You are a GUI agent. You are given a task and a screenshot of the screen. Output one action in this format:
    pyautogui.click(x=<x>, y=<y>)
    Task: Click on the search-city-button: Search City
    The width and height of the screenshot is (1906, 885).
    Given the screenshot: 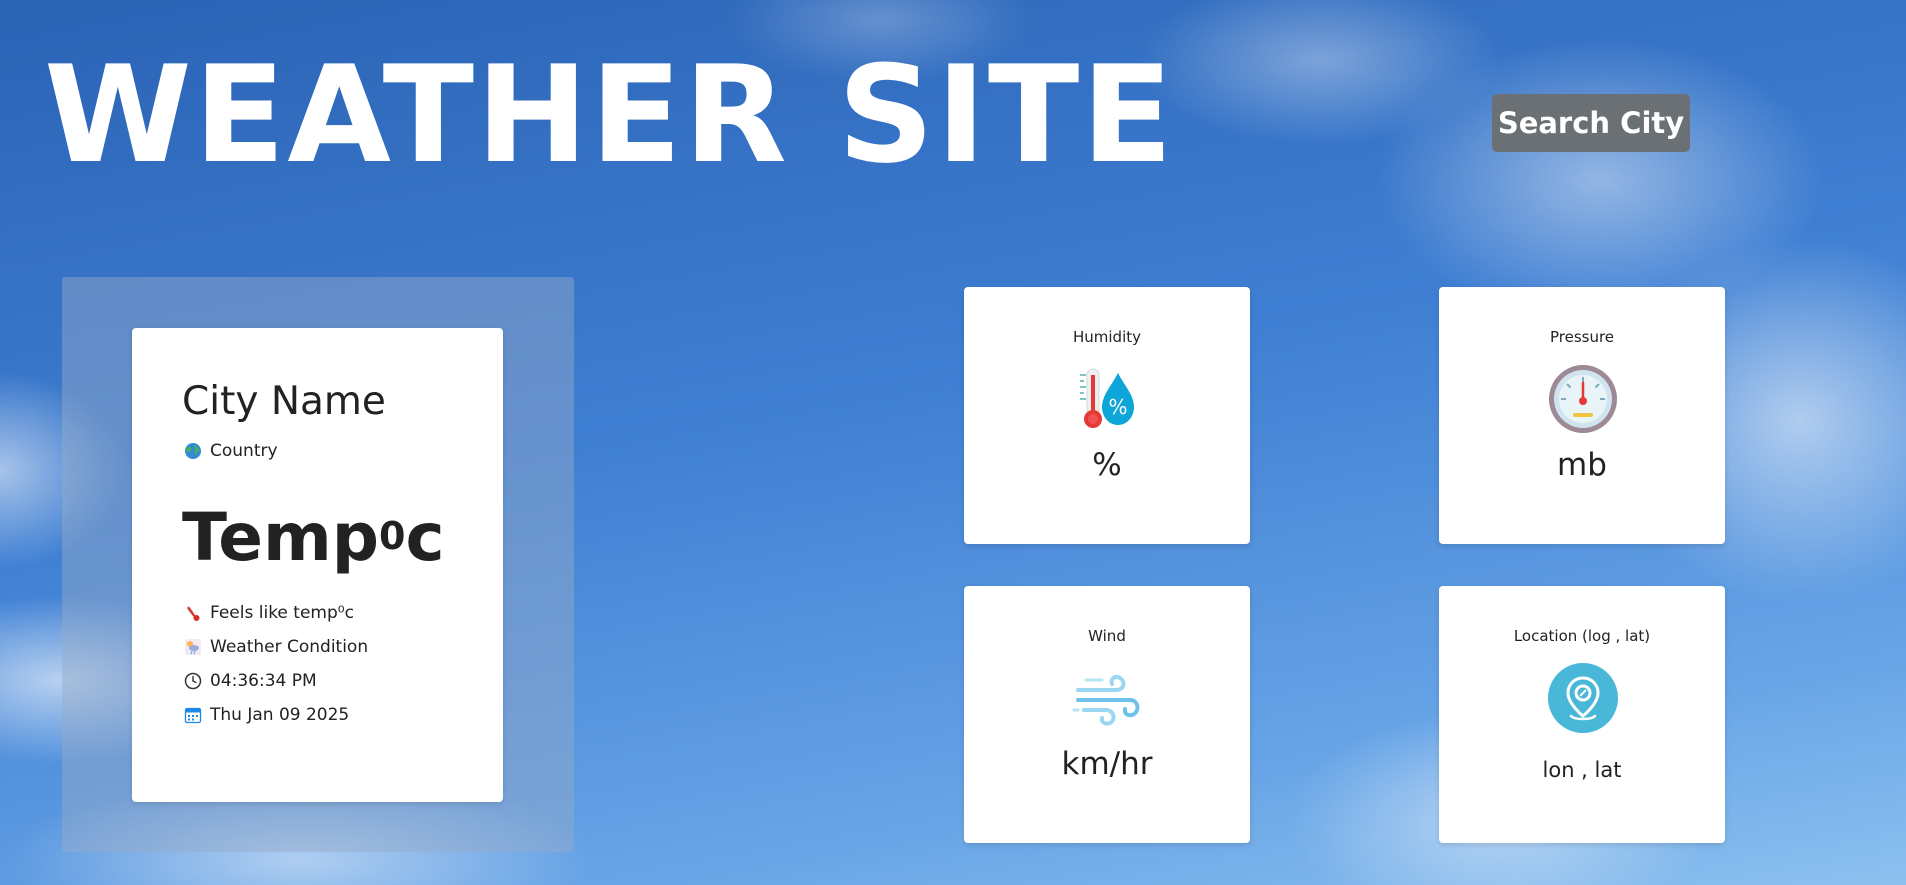 What is the action you would take?
    pyautogui.click(x=1591, y=123)
    